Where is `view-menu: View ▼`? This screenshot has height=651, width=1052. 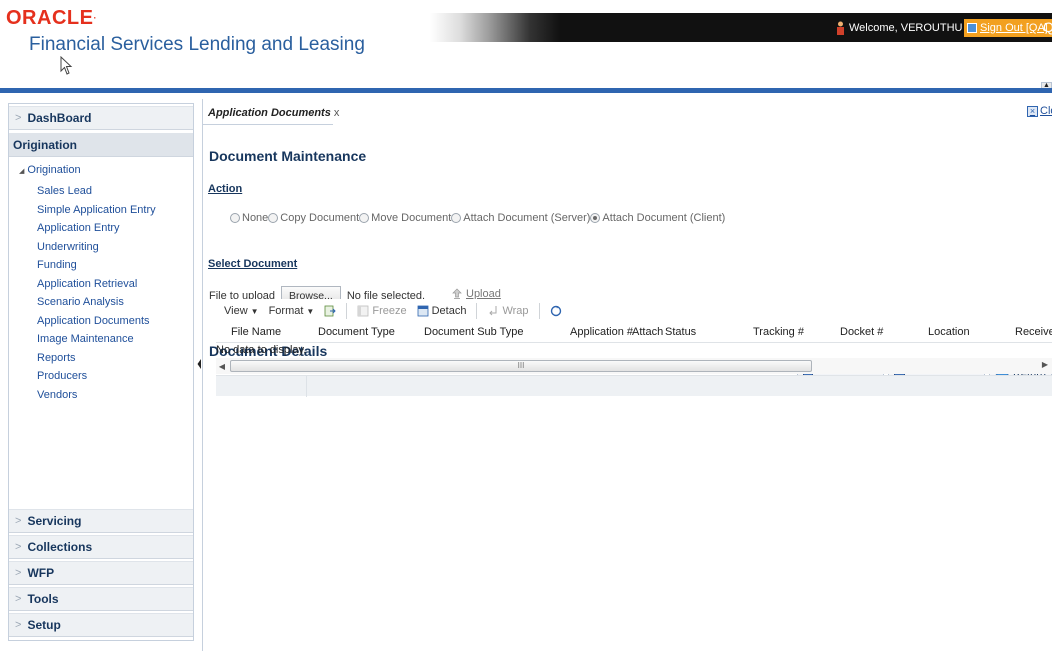
view-menu: View ▼ is located at coordinates (241, 311).